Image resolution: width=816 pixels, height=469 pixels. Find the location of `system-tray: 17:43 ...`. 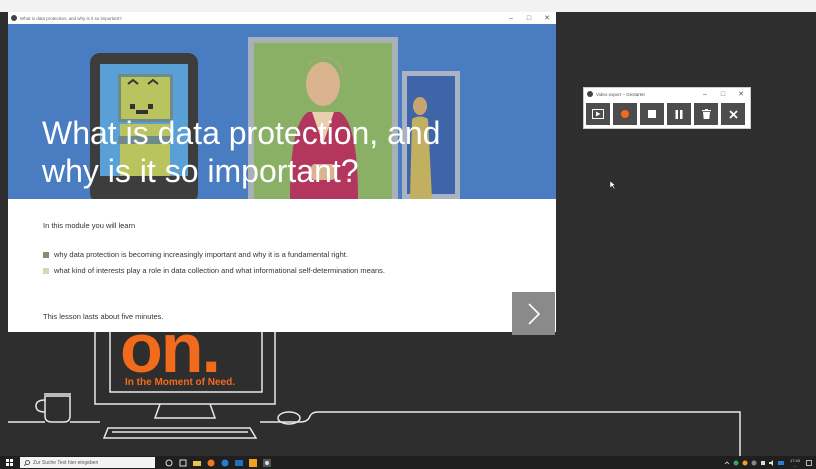

system-tray: 17:43 ... is located at coordinates (770, 463).